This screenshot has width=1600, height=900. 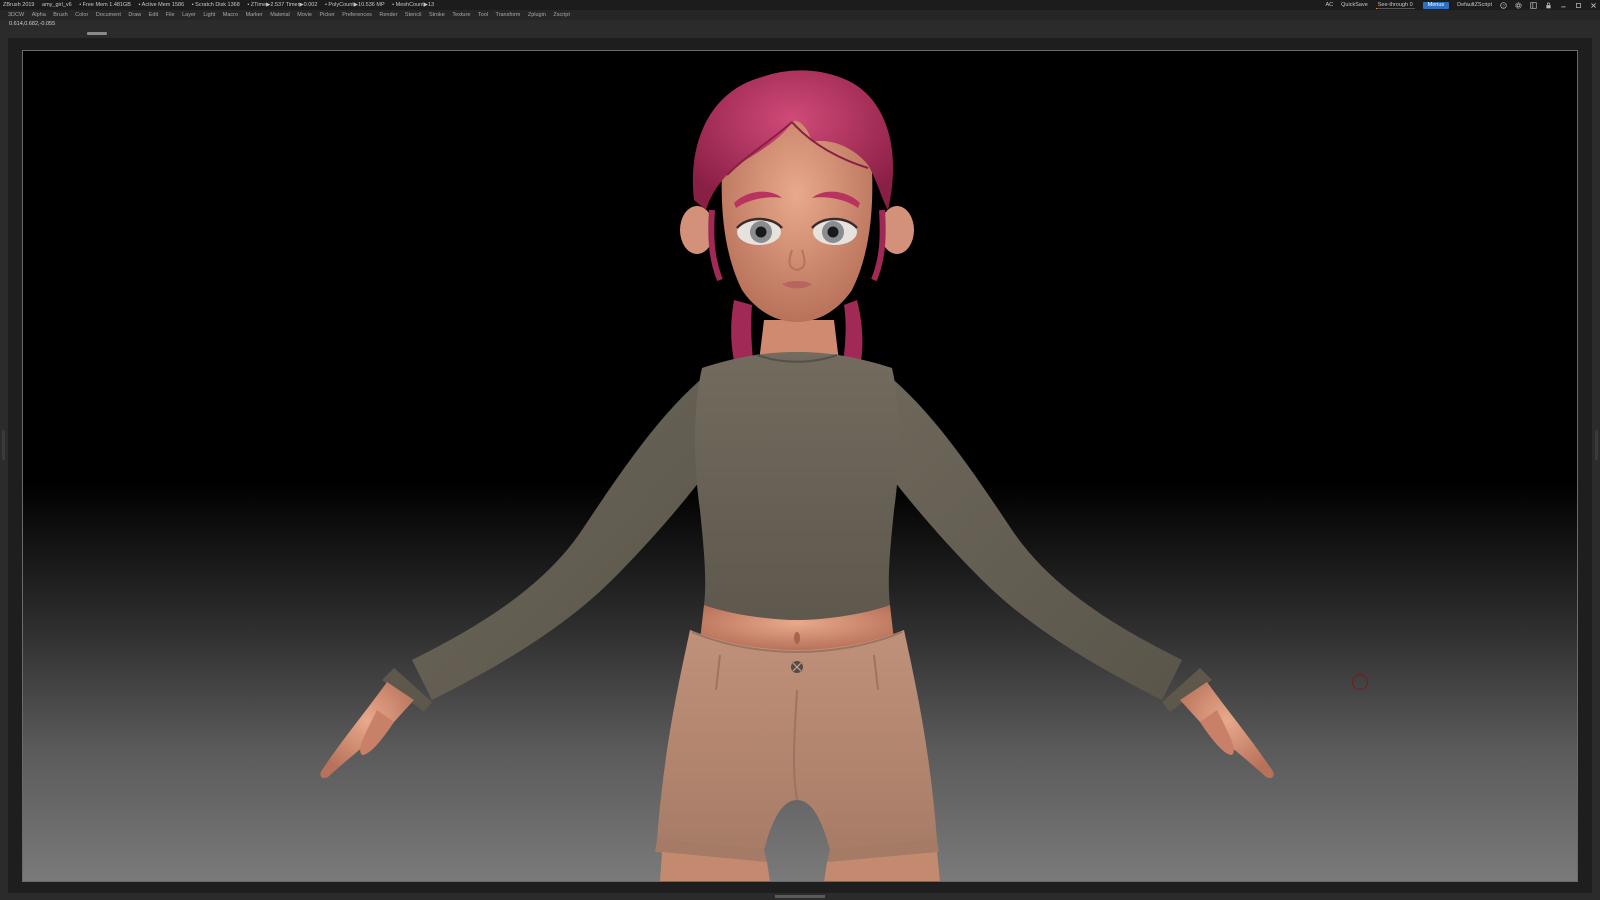 I want to click on menu-color: Color, so click(x=81, y=15).